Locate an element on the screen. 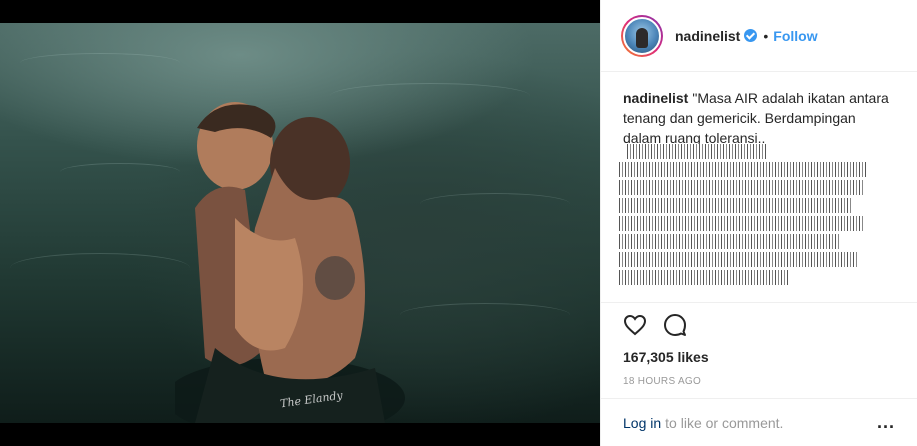 This screenshot has height=446, width=917. heart-icon is located at coordinates (635, 325).